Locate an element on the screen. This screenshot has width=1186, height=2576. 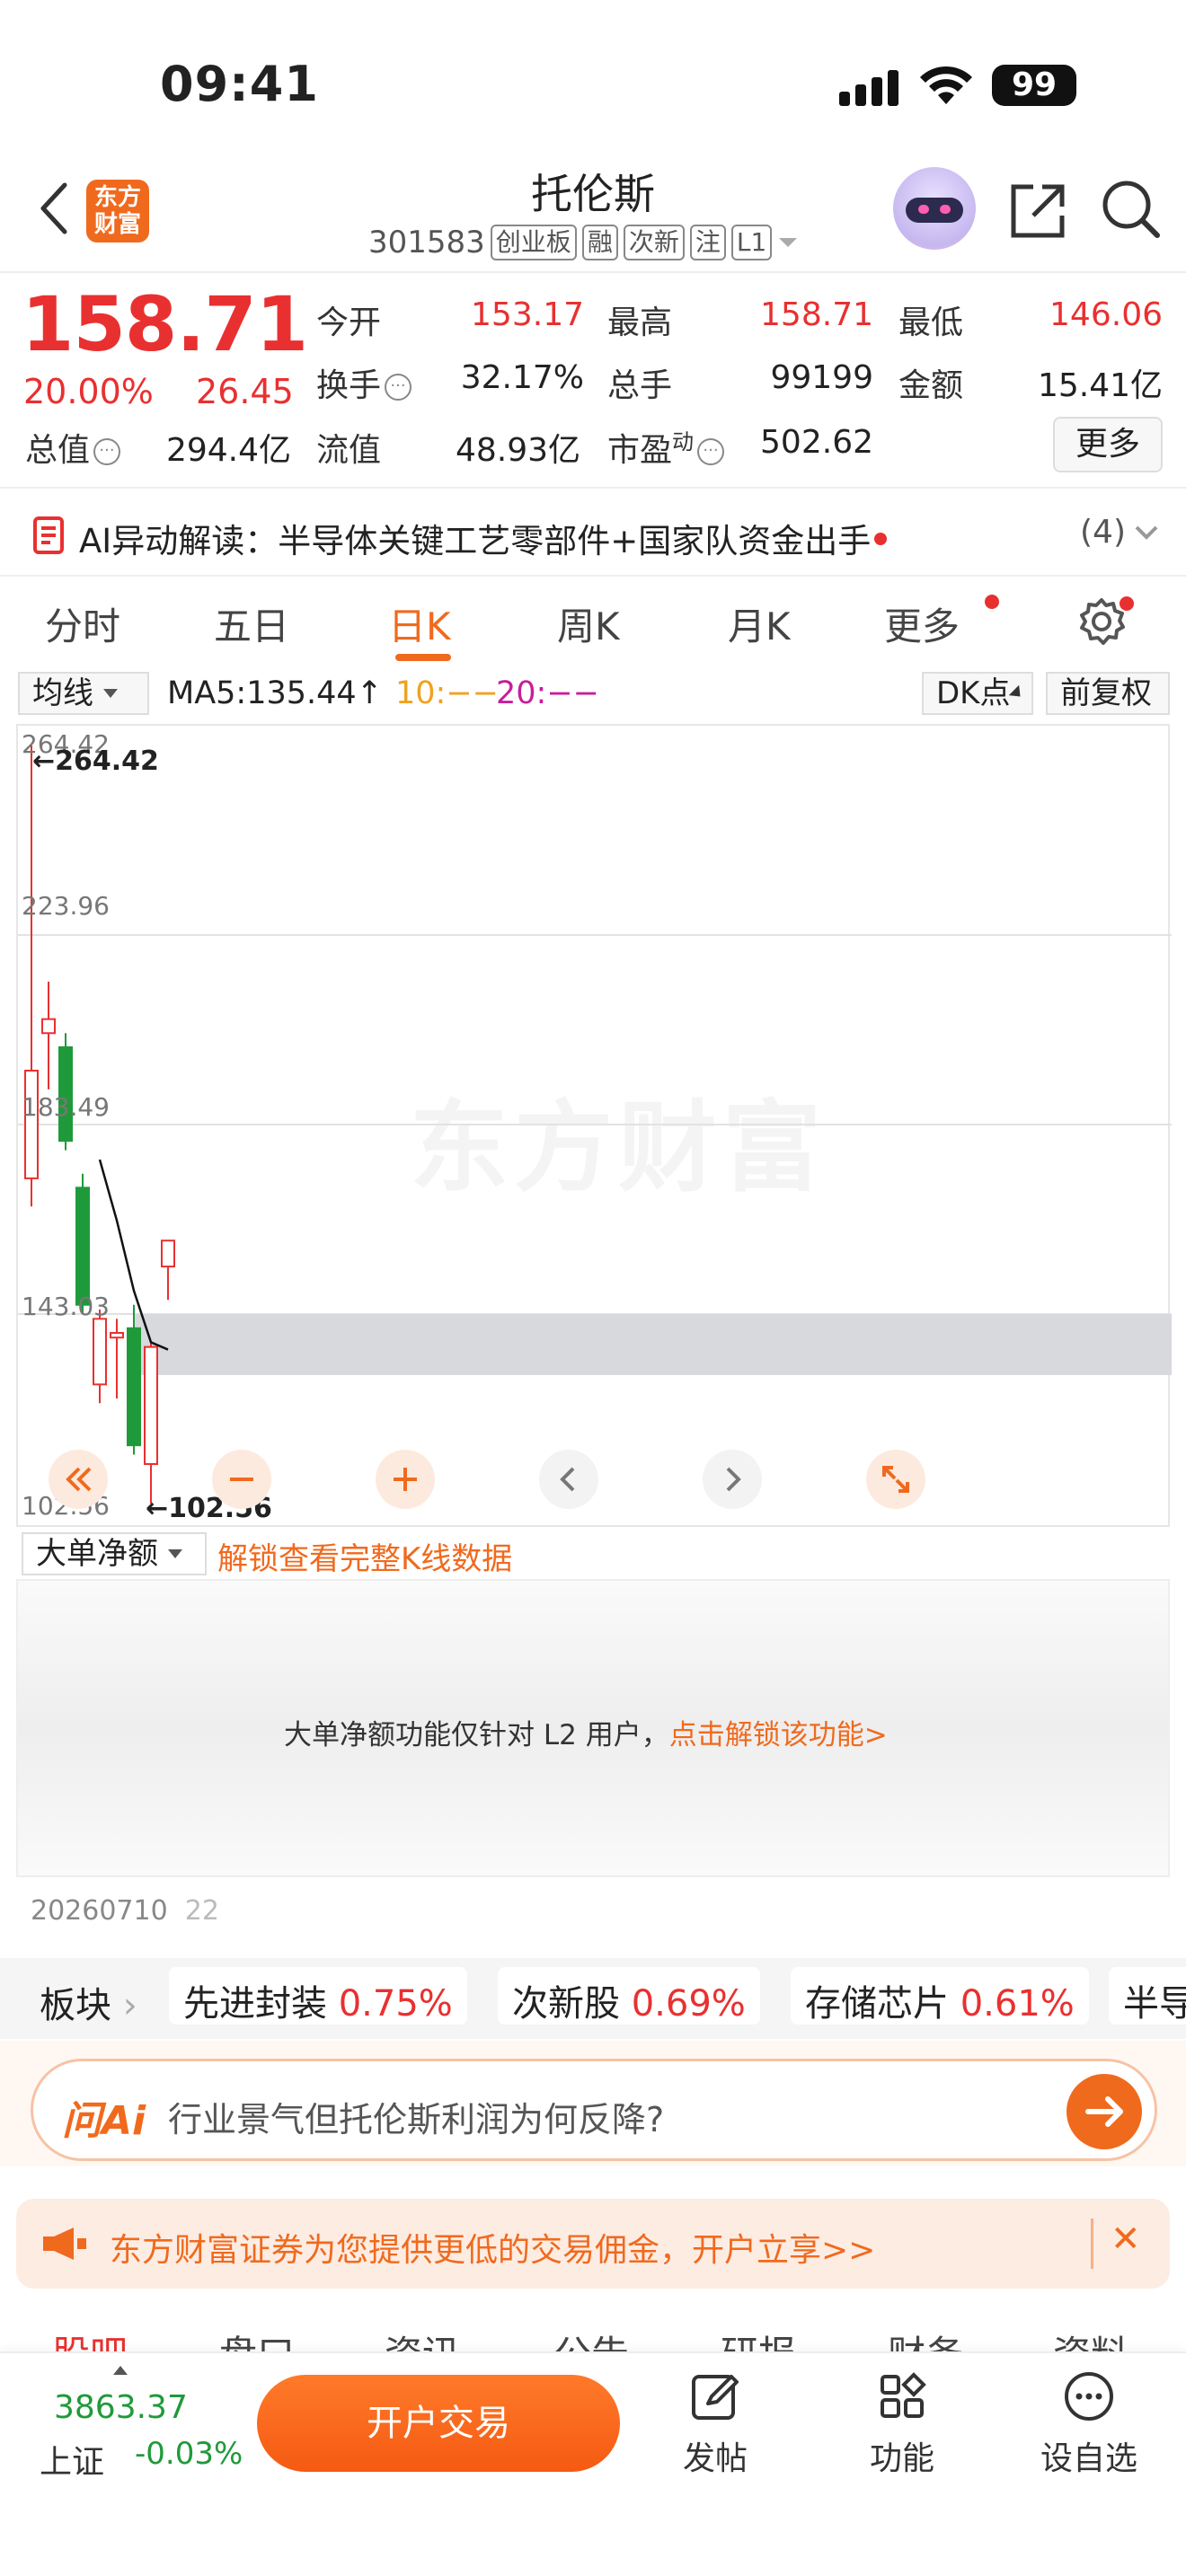
tab-news: 资讯 is located at coordinates (422, 2339).